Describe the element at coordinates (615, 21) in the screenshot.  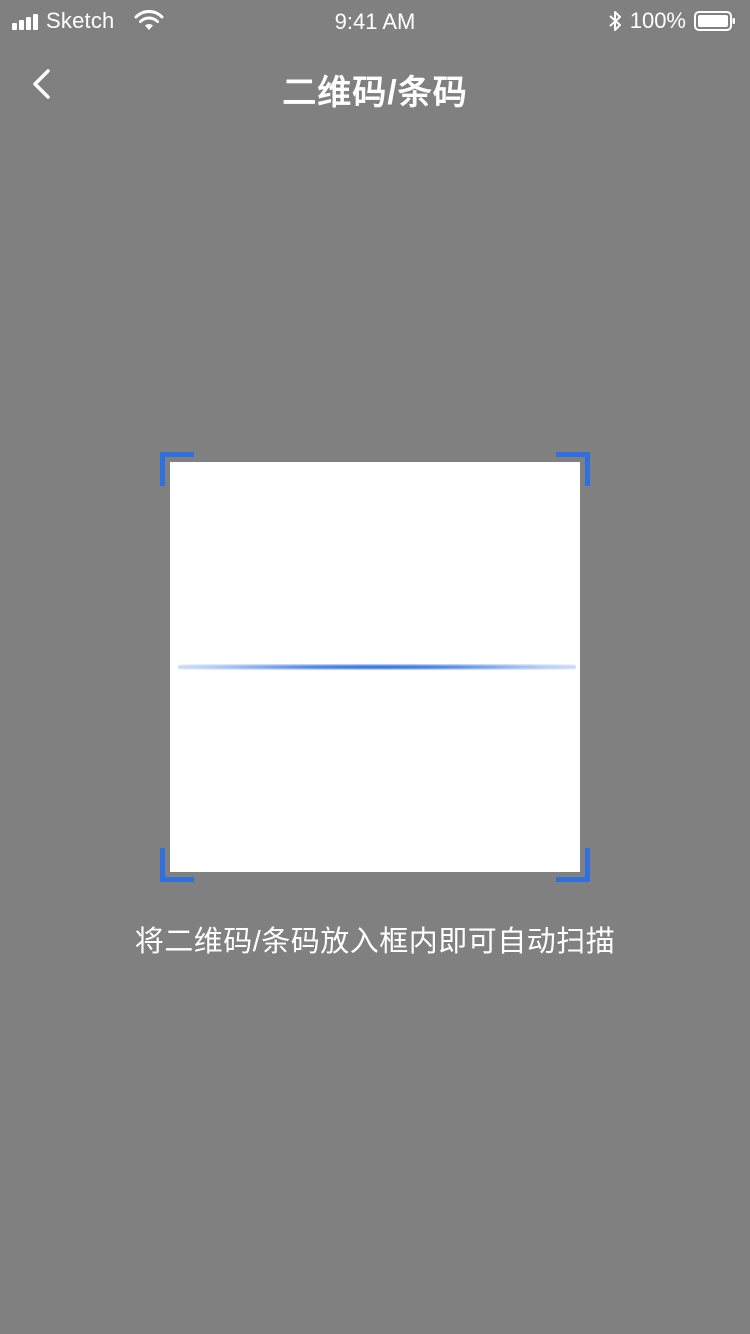
I see `bluetooth-icon` at that location.